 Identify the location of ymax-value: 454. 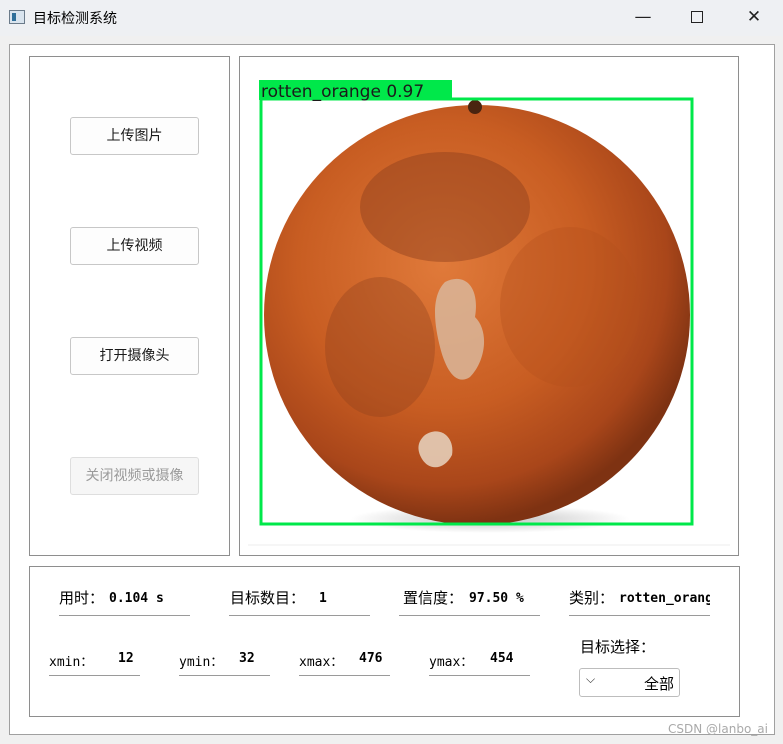
(502, 658).